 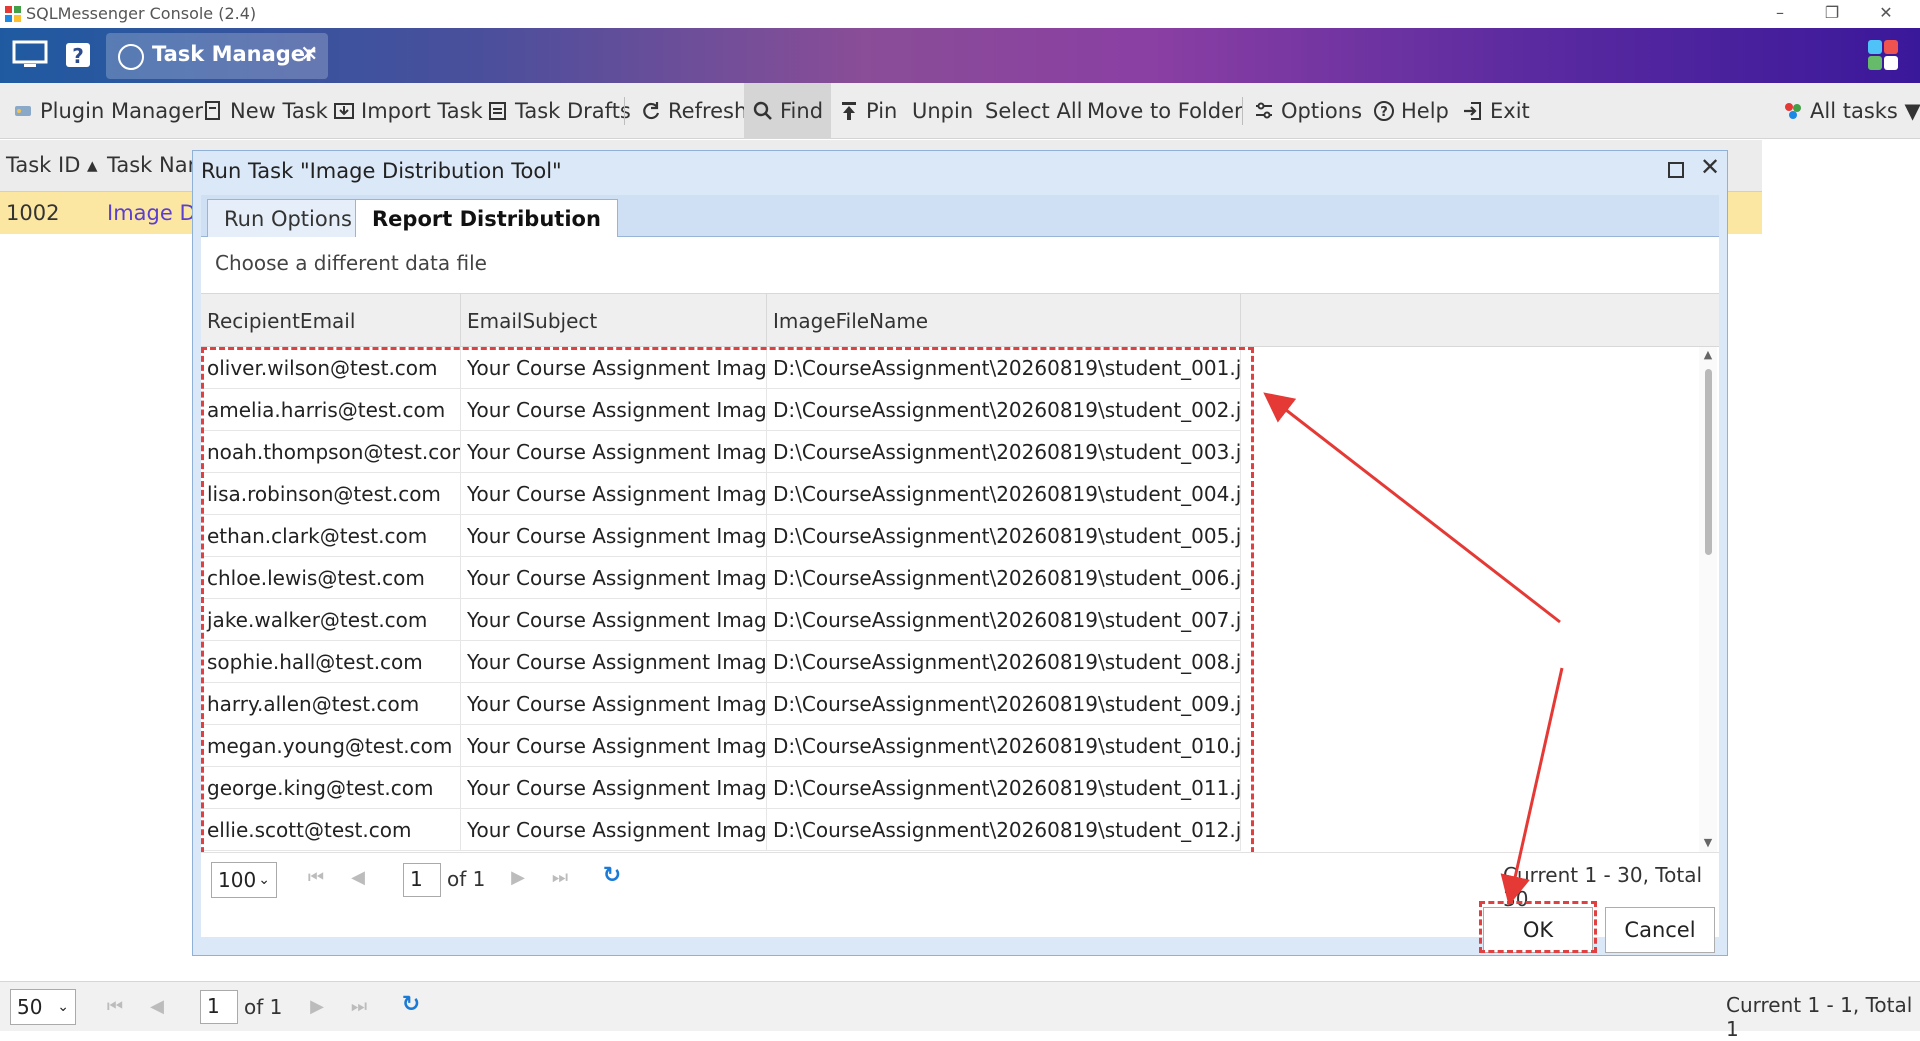 What do you see at coordinates (1676, 170) in the screenshot?
I see `maximize-icon` at bounding box center [1676, 170].